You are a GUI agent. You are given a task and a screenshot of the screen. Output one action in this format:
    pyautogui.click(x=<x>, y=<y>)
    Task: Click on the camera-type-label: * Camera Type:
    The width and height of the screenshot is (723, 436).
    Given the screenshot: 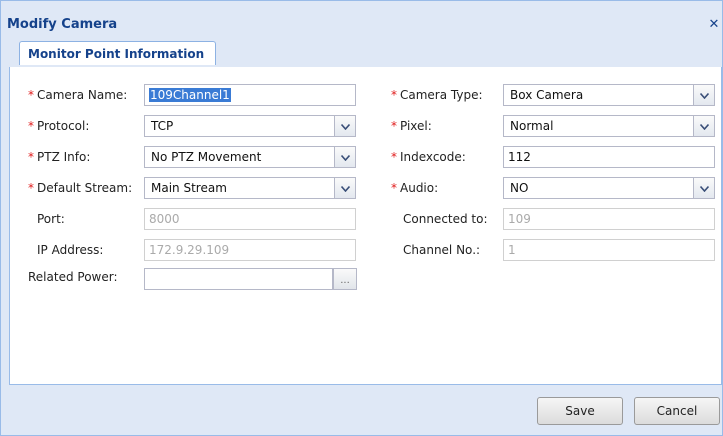 What is the action you would take?
    pyautogui.click(x=437, y=95)
    